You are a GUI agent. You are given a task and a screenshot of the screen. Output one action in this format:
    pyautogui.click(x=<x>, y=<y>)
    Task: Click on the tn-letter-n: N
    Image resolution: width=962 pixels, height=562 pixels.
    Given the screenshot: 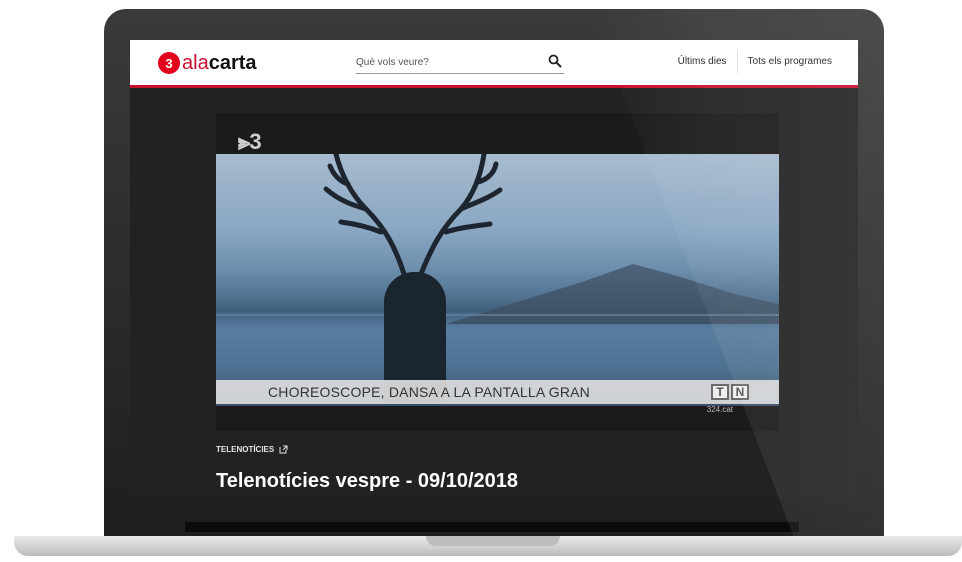 What is the action you would take?
    pyautogui.click(x=740, y=392)
    